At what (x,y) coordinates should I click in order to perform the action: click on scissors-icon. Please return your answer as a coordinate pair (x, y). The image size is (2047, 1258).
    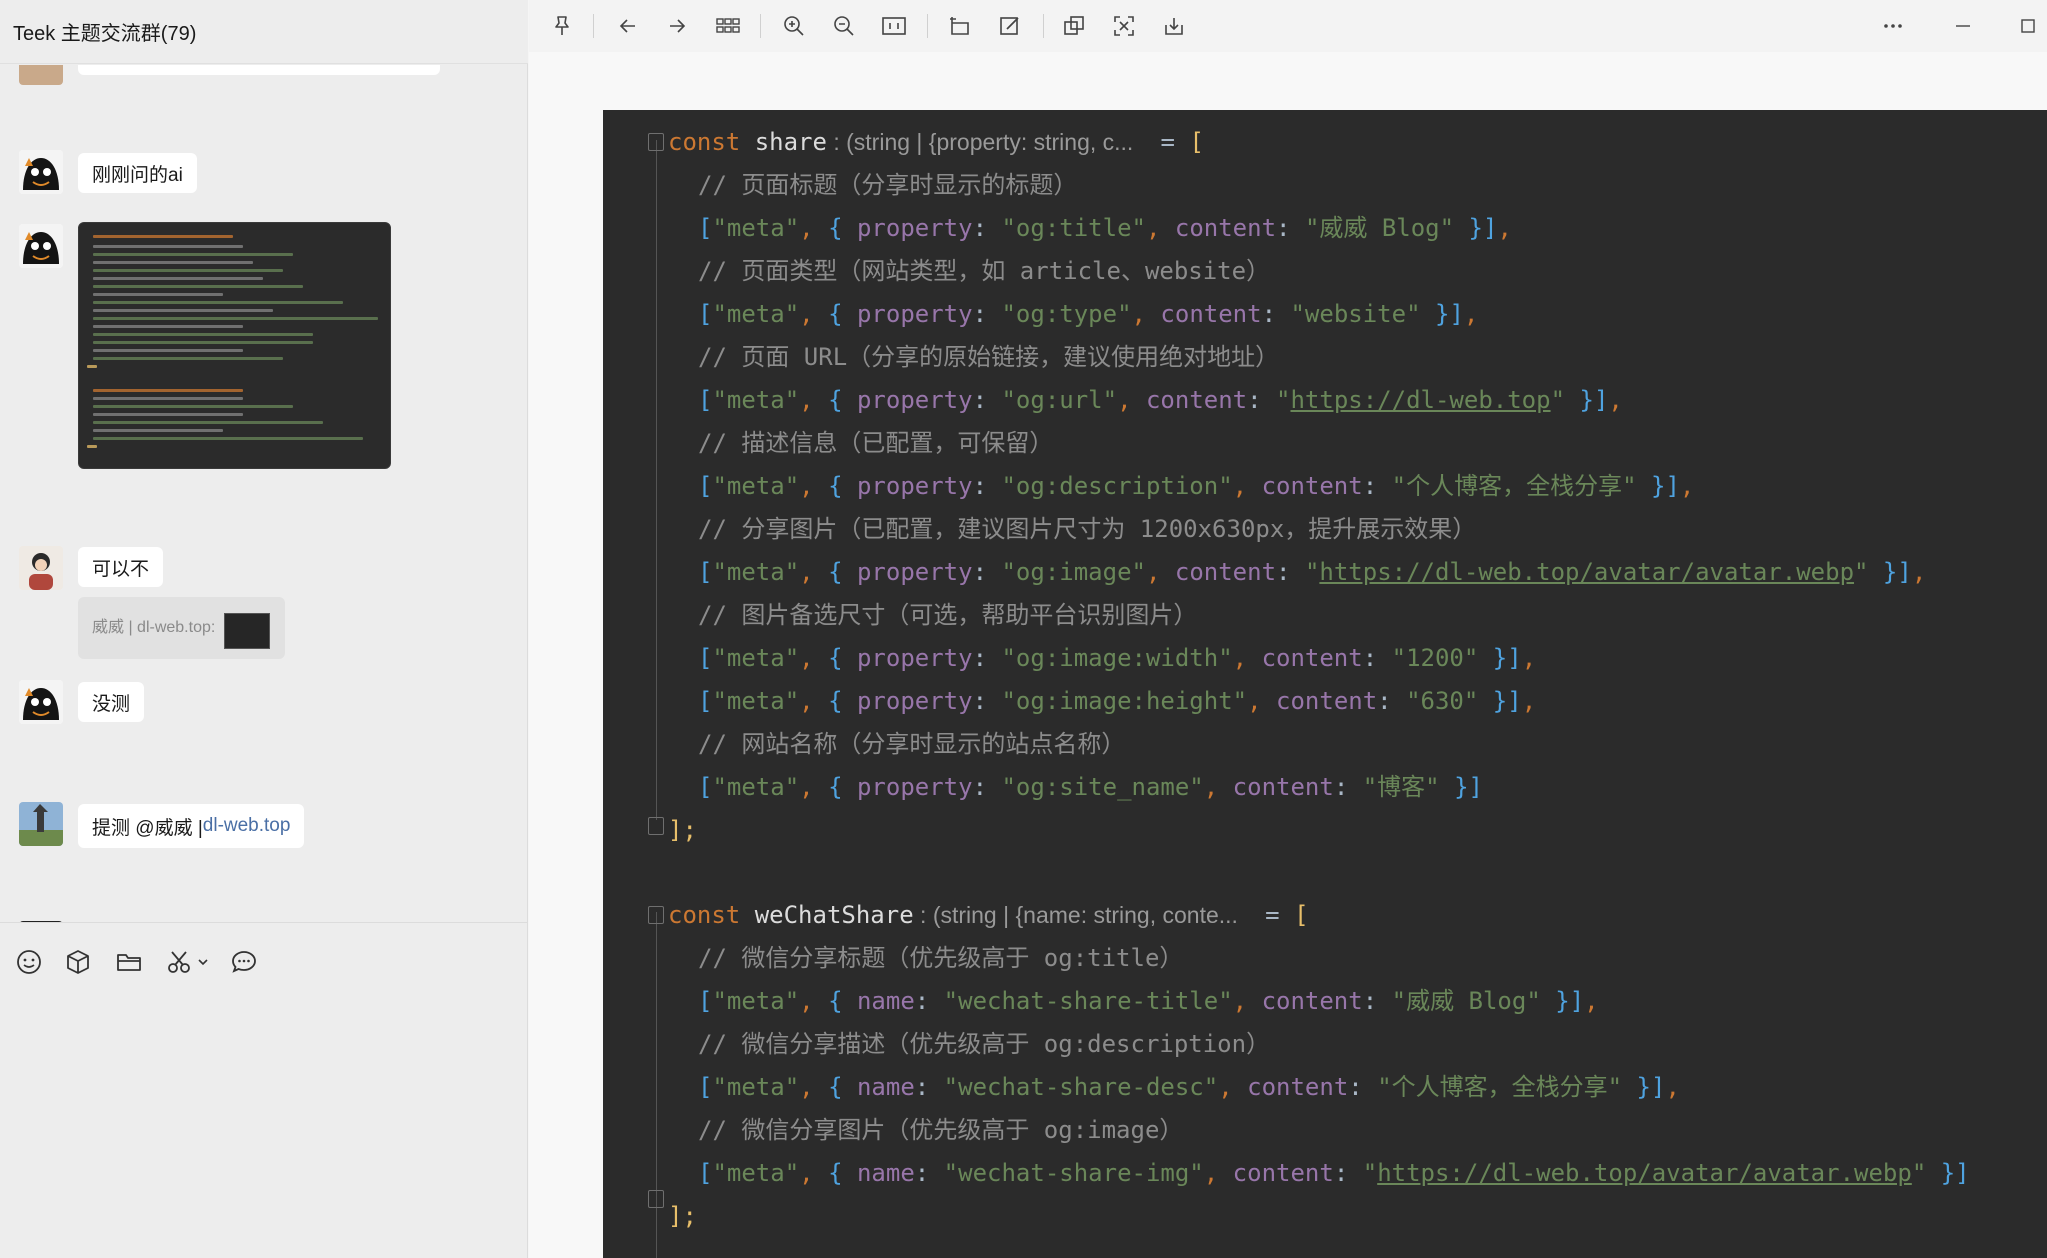
    Looking at the image, I should click on (179, 962).